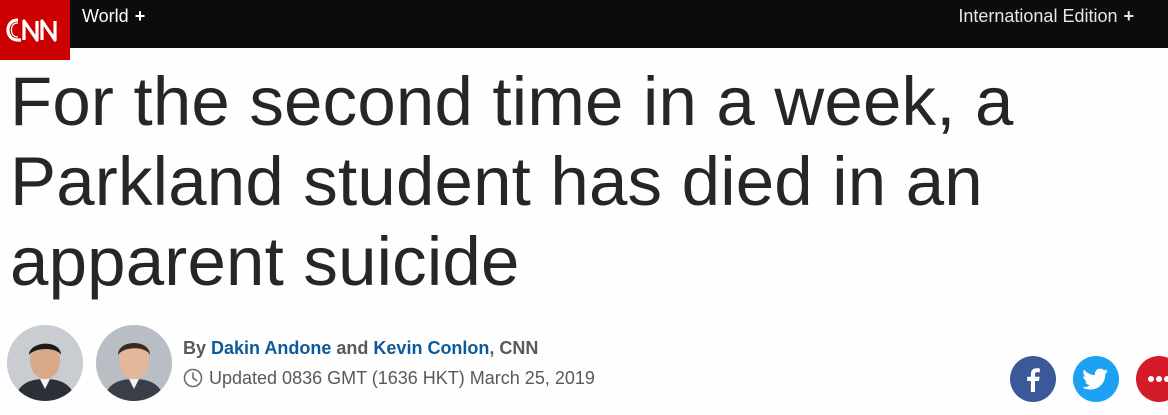 The height and width of the screenshot is (415, 1168). I want to click on share-facebook-button, so click(1033, 379).